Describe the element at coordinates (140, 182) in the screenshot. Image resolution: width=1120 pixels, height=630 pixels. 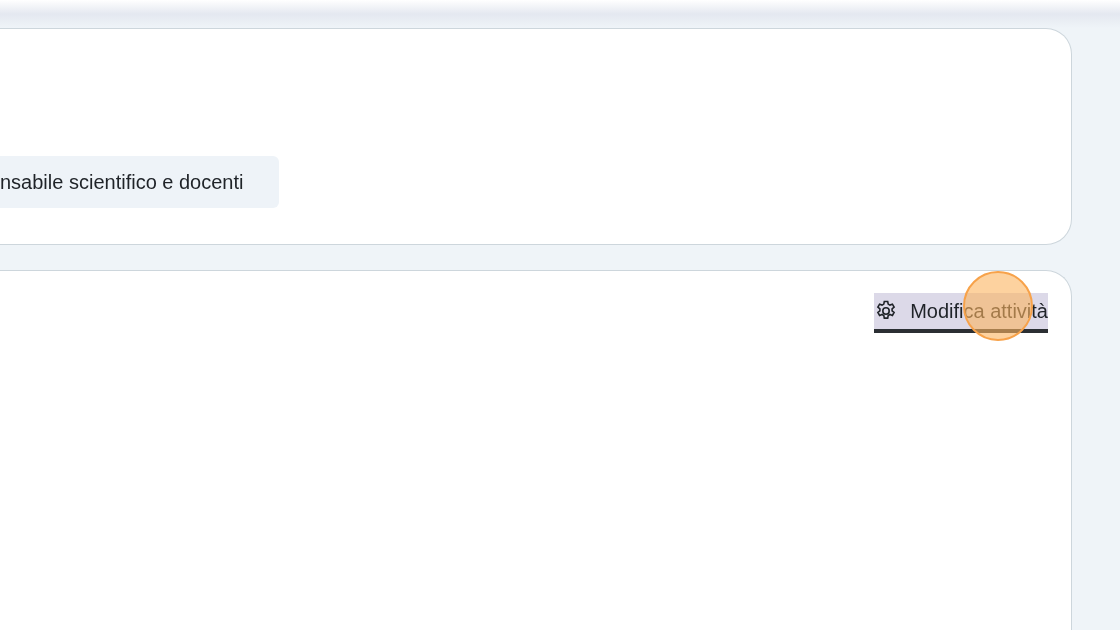
I see `tag: nsabile scientifico e docenti` at that location.